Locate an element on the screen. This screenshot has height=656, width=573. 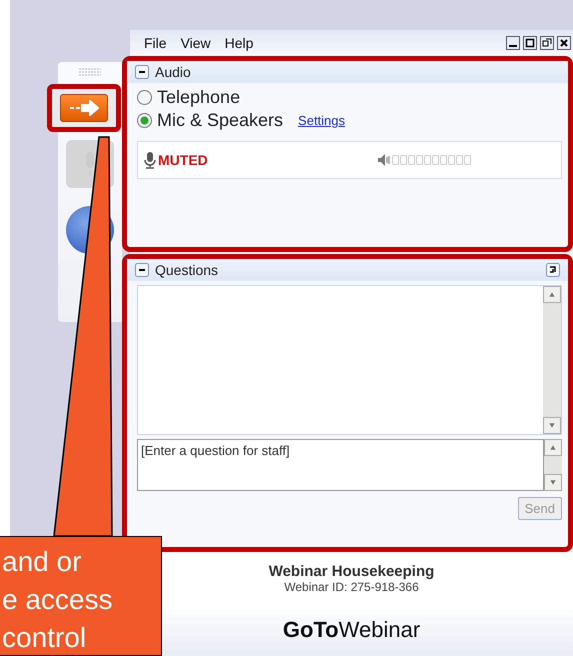
speaker-icon is located at coordinates (384, 160).